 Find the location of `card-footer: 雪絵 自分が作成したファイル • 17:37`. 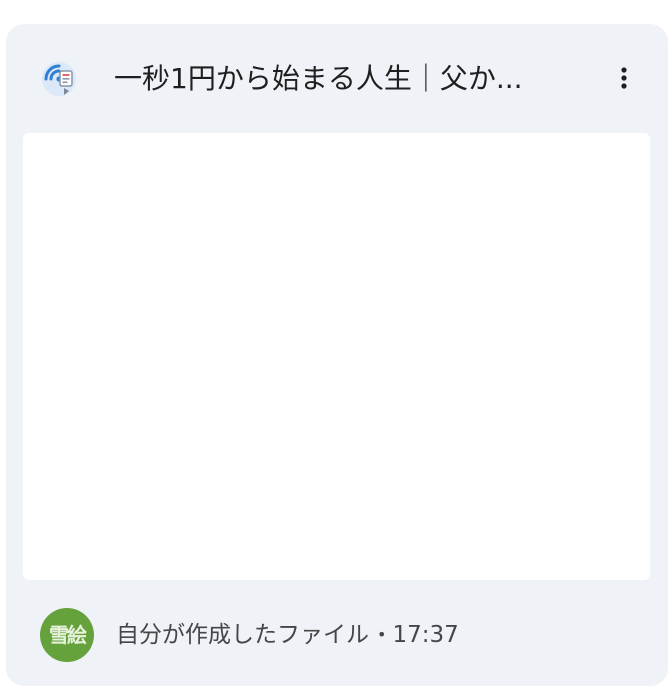

card-footer: 雪絵 自分が作成したファイル • 17:37 is located at coordinates (337, 634).